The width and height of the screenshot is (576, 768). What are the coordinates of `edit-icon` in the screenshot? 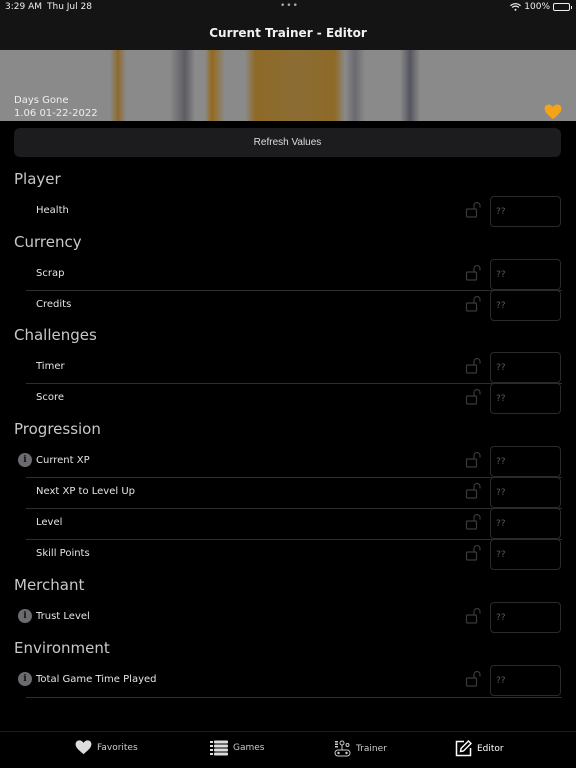 It's located at (463, 748).